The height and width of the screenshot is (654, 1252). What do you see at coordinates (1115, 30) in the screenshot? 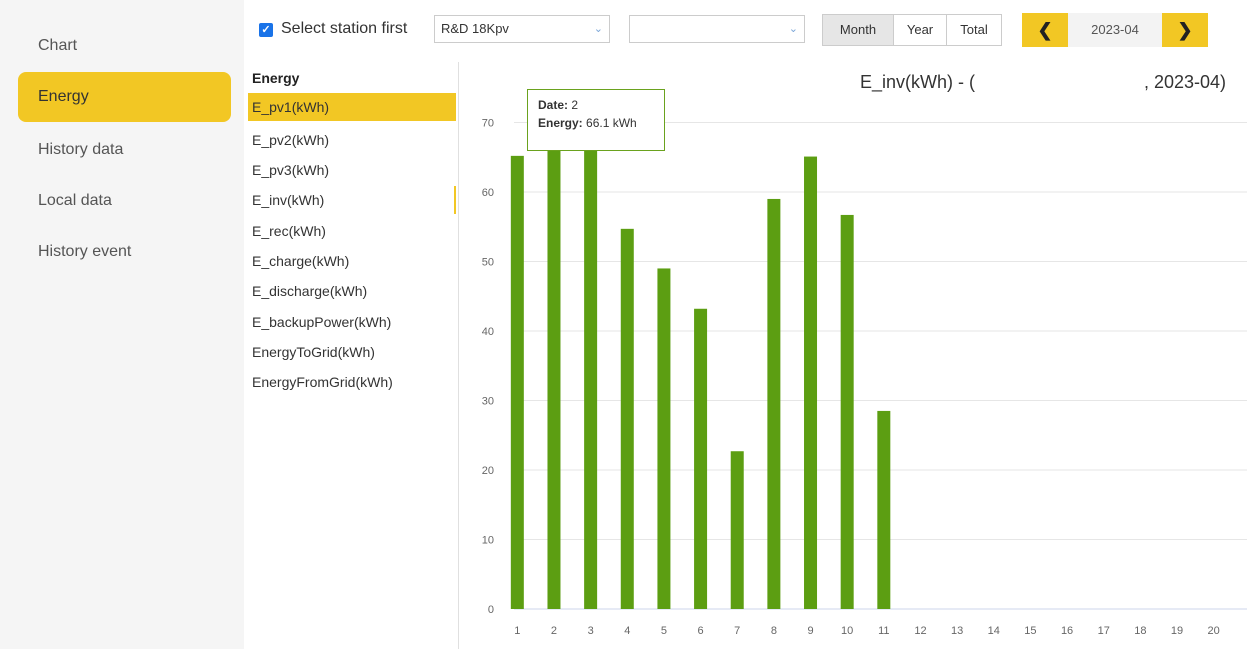
I see `date-display: 2023-04` at bounding box center [1115, 30].